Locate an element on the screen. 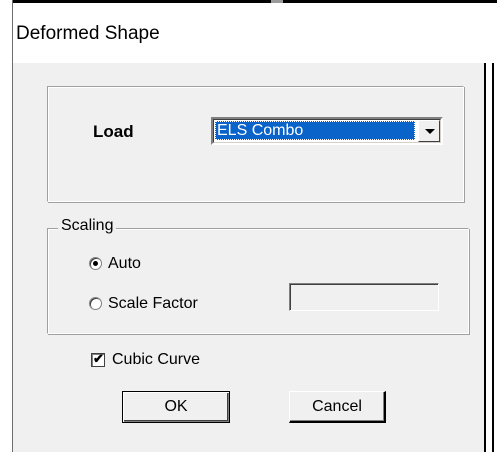 Image resolution: width=497 pixels, height=452 pixels. check-icon: ✔ is located at coordinates (98, 358).